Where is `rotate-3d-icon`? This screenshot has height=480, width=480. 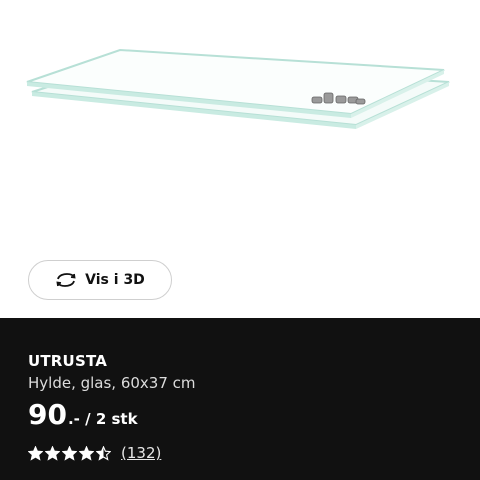 rotate-3d-icon is located at coordinates (66, 280).